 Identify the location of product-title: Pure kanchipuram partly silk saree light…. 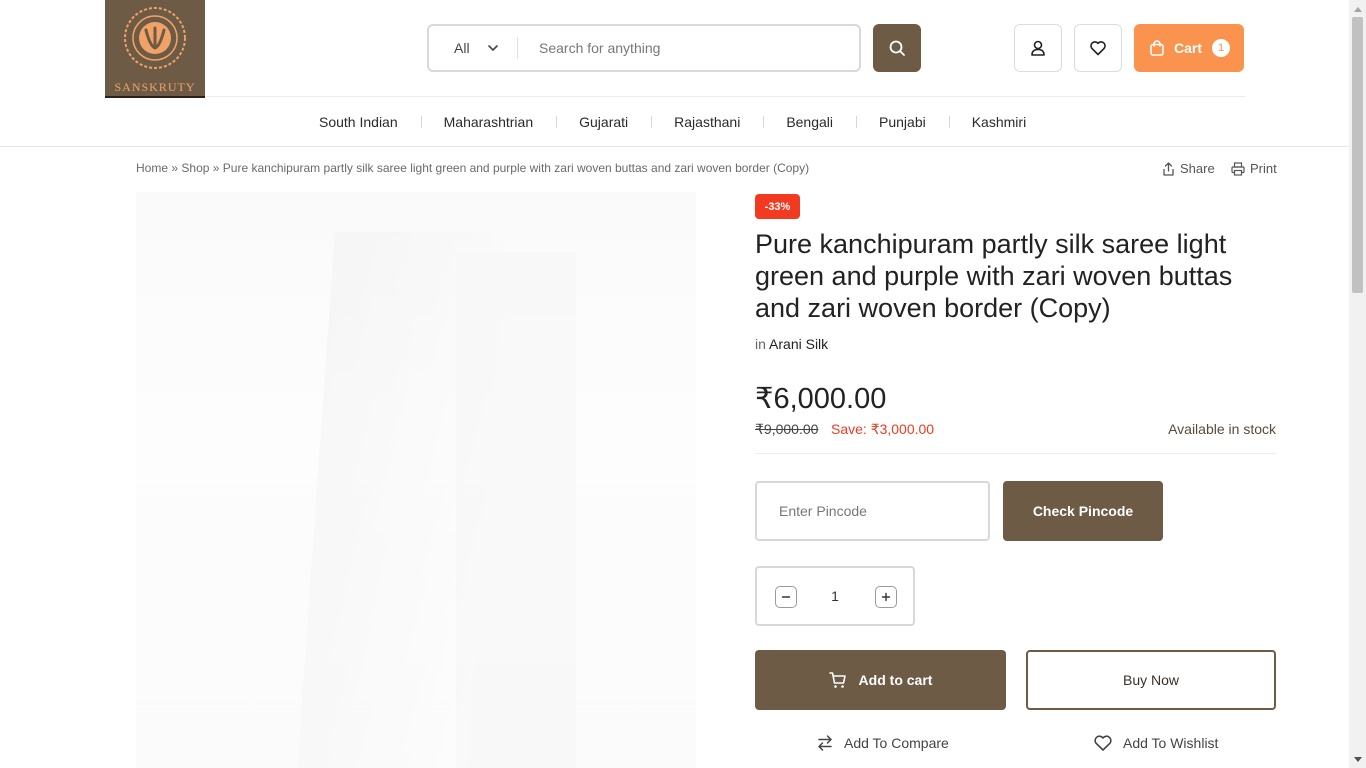
(994, 276).